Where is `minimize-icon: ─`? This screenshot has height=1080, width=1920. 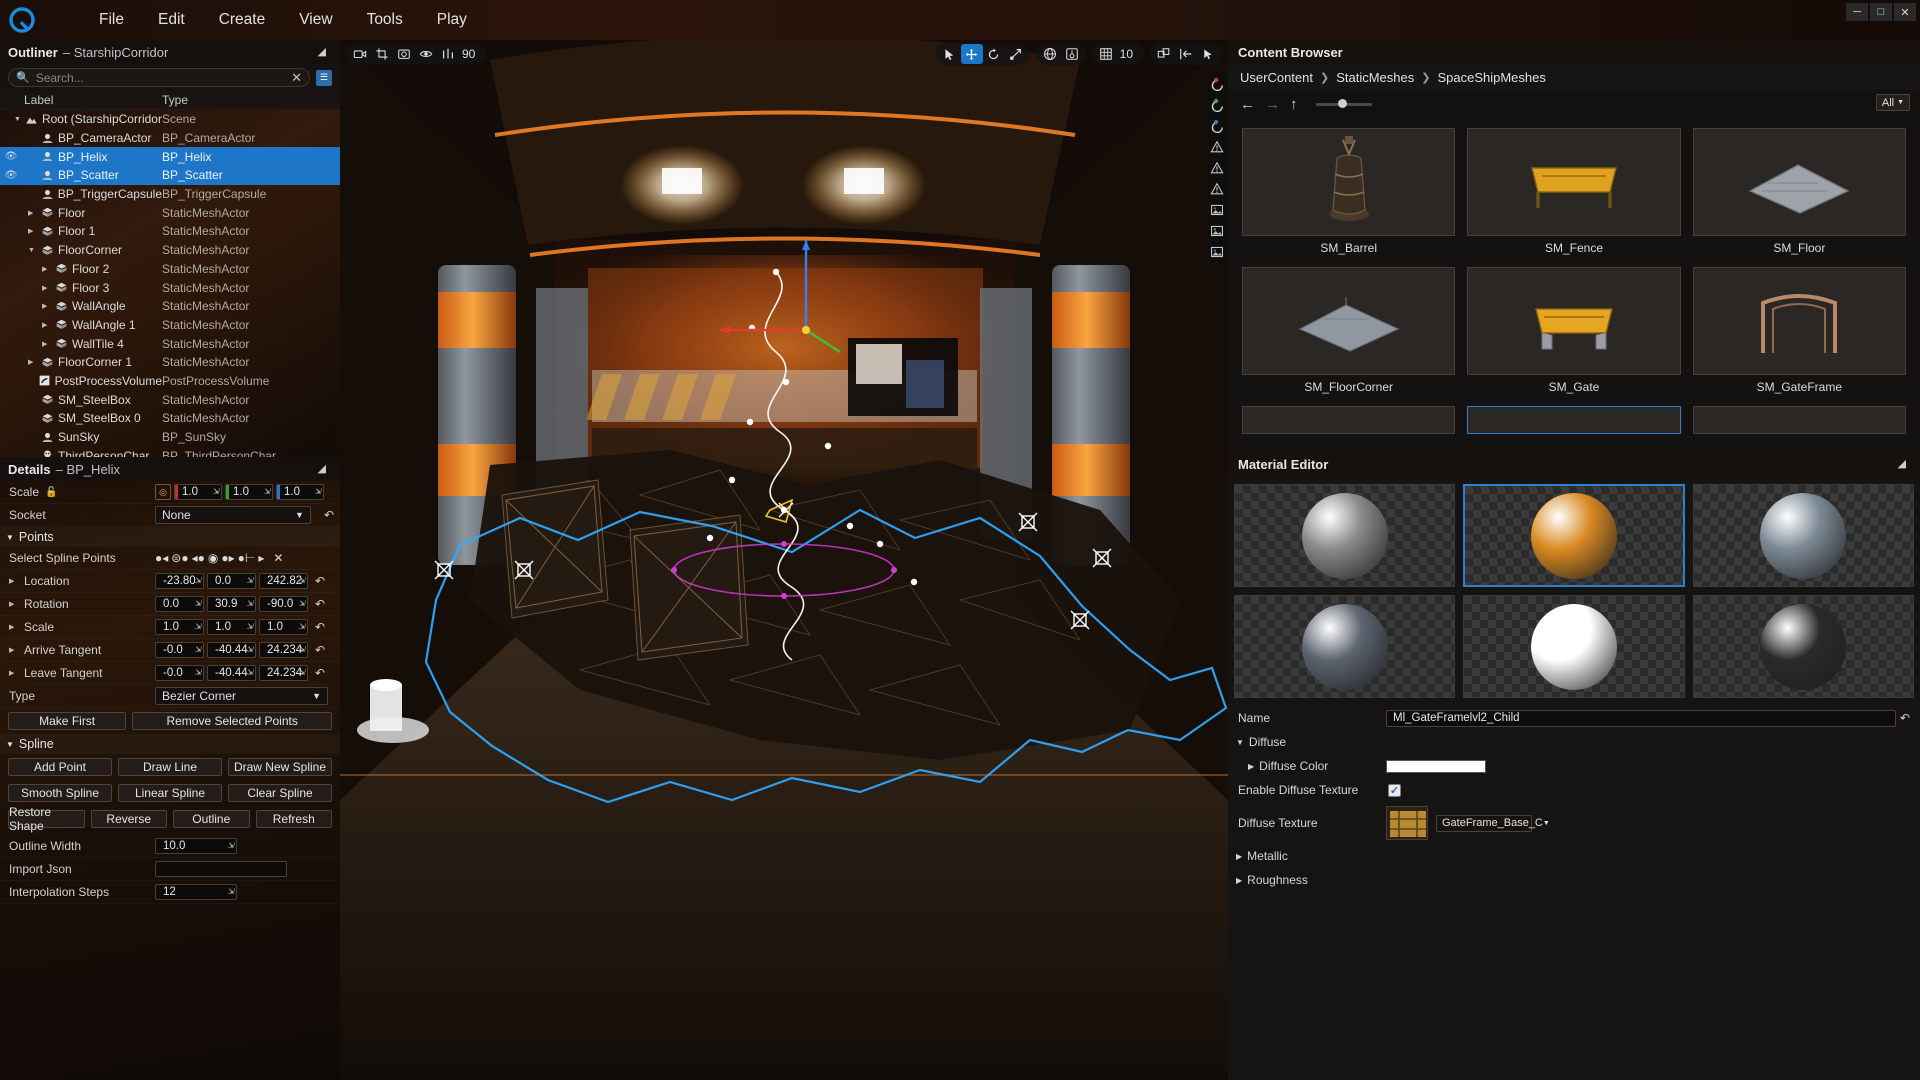 minimize-icon: ─ is located at coordinates (1857, 12).